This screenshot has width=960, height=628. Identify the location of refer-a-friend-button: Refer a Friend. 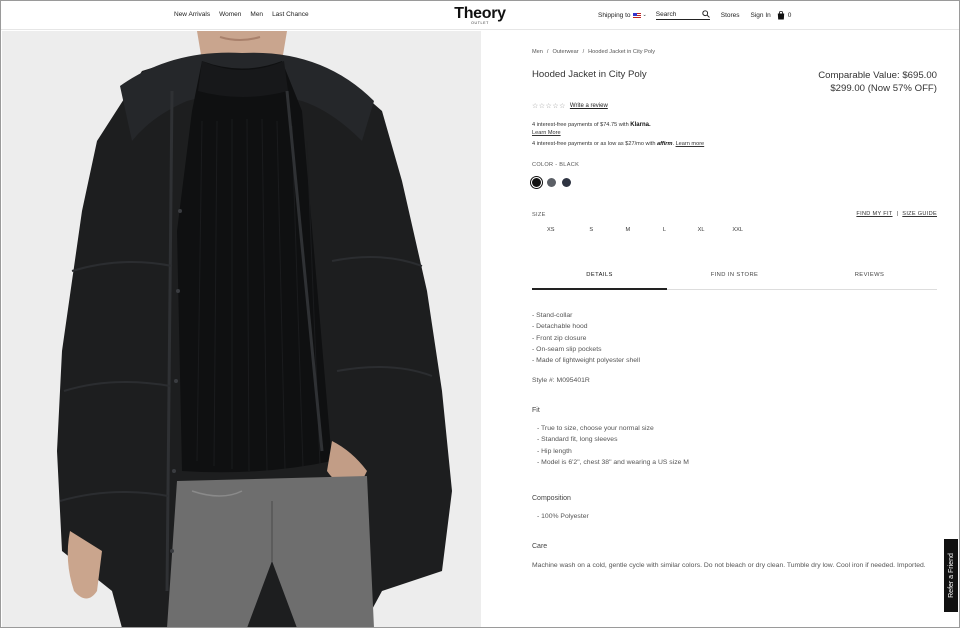
(951, 575).